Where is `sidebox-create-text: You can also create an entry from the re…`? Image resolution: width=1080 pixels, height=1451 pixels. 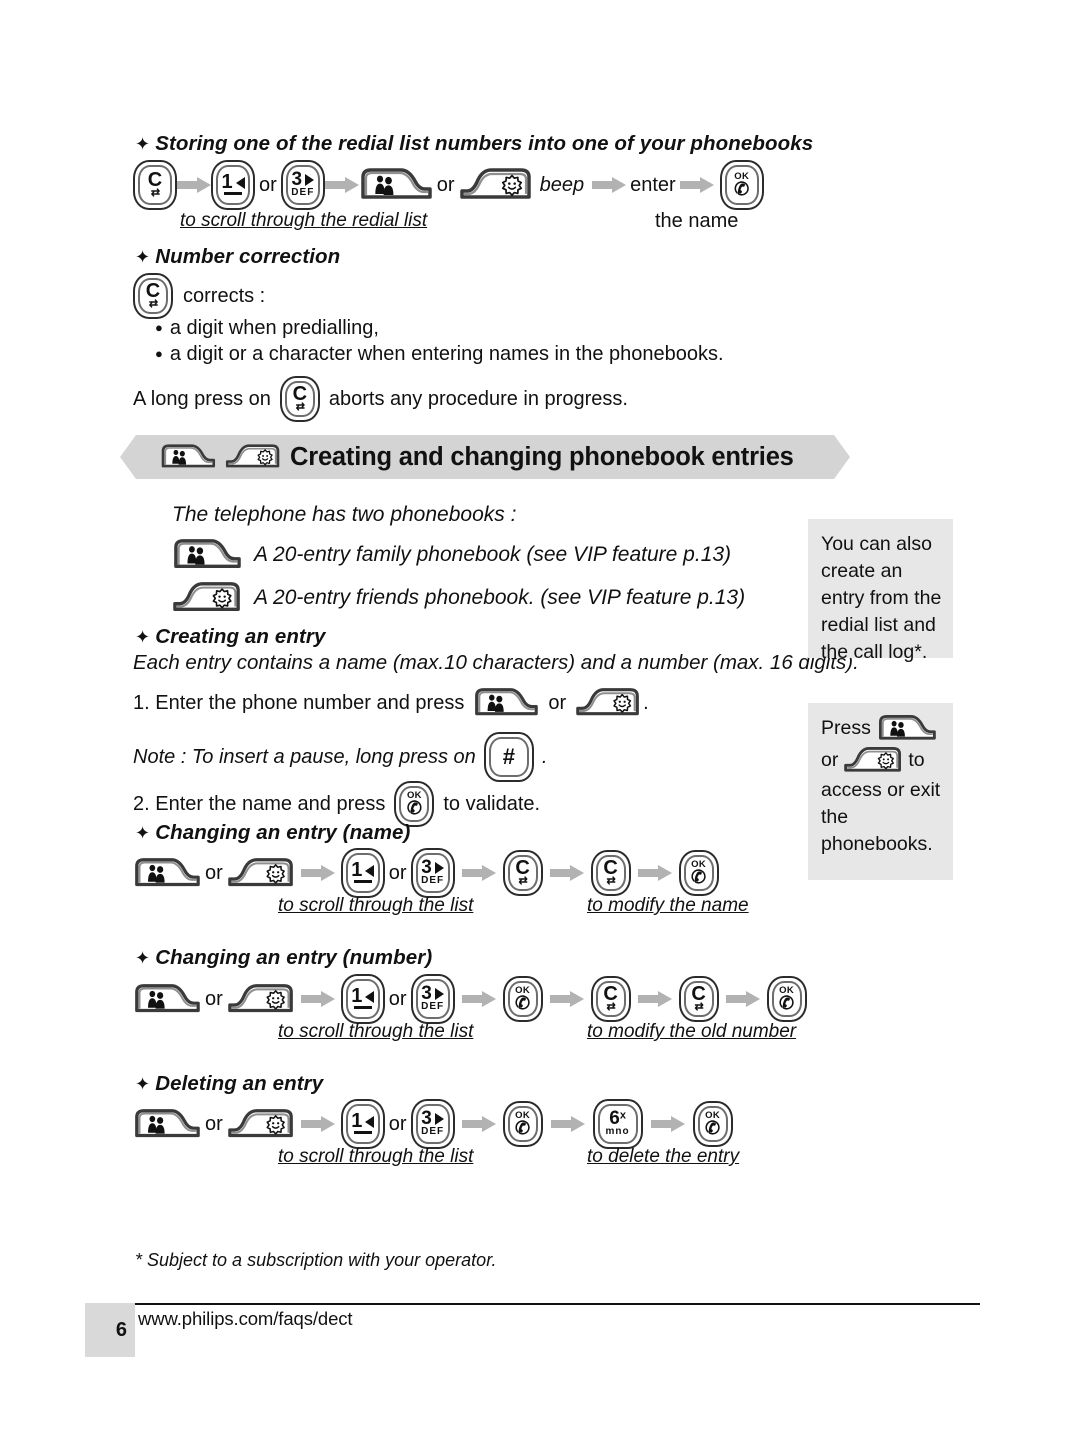
sidebox-create-text: You can also create an entry from the re… is located at coordinates (881, 598).